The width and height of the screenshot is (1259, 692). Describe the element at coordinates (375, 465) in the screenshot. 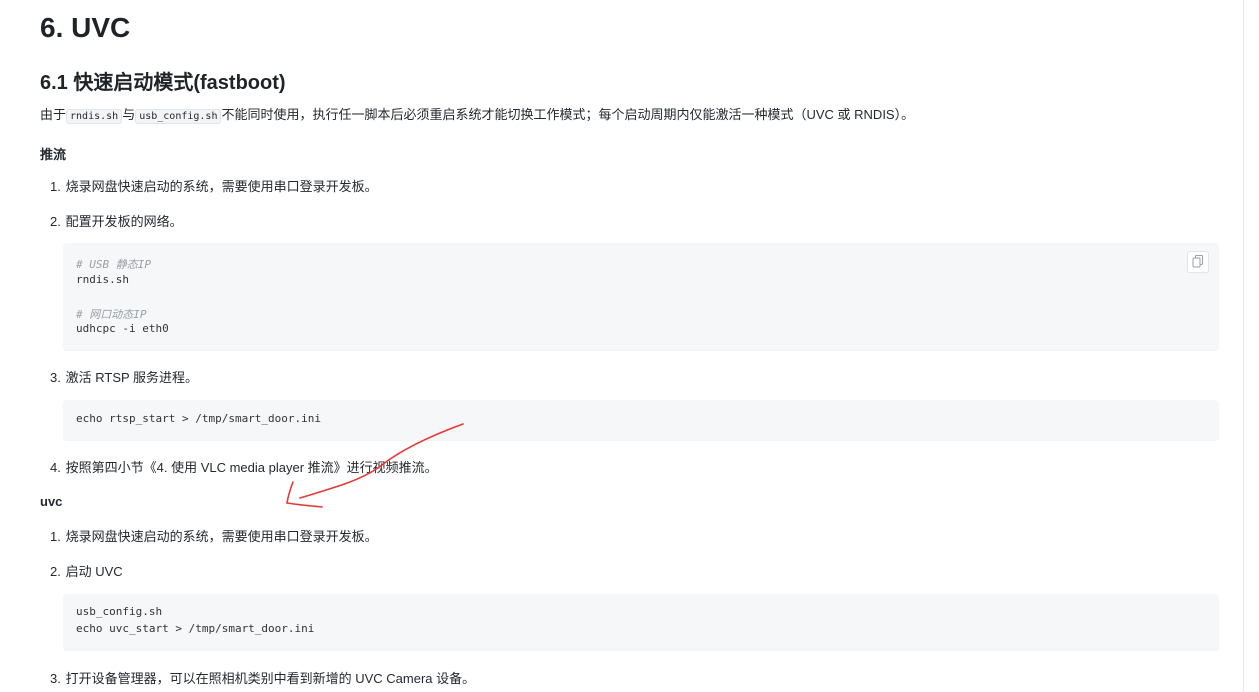

I see `annotation-arrow-icon` at that location.